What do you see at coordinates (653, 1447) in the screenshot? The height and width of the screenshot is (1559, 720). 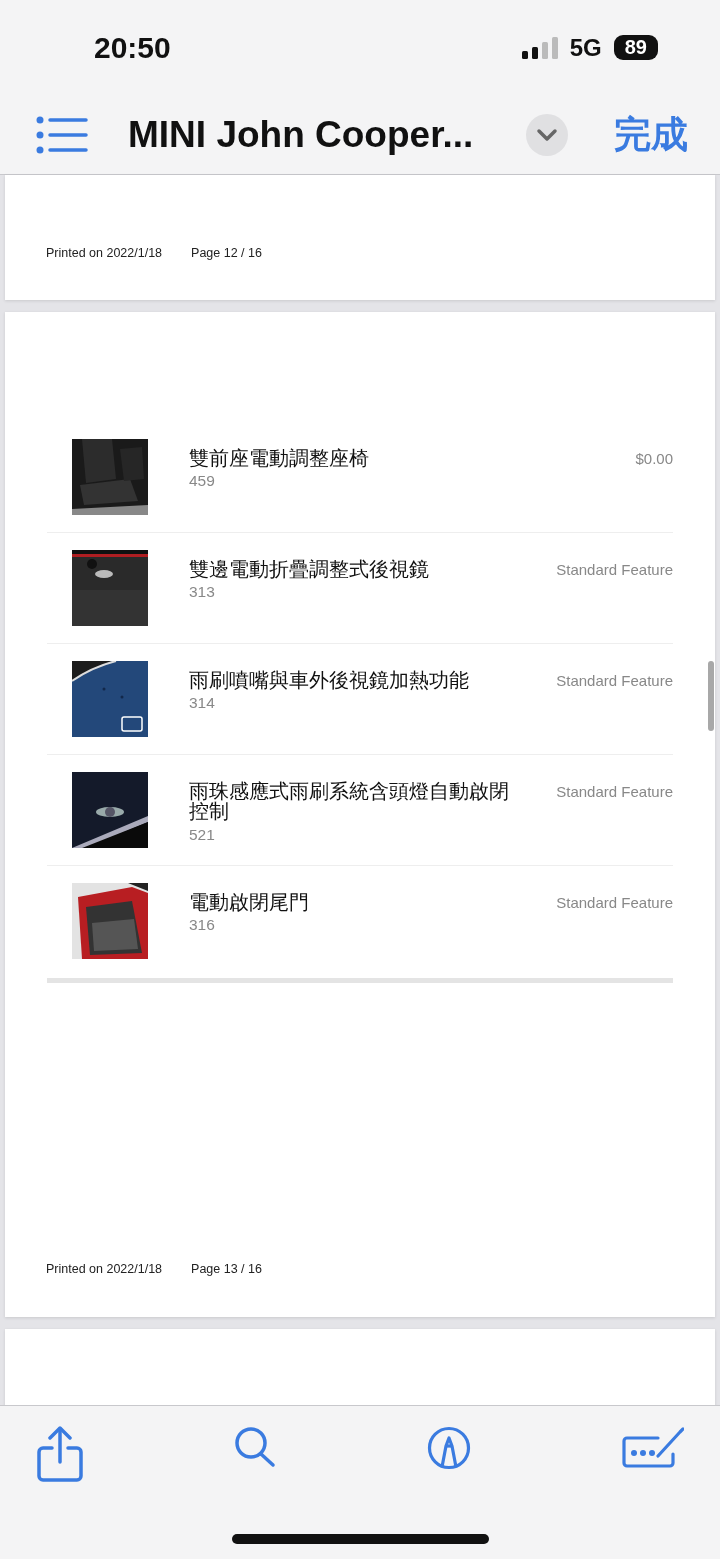 I see `signature-icon` at bounding box center [653, 1447].